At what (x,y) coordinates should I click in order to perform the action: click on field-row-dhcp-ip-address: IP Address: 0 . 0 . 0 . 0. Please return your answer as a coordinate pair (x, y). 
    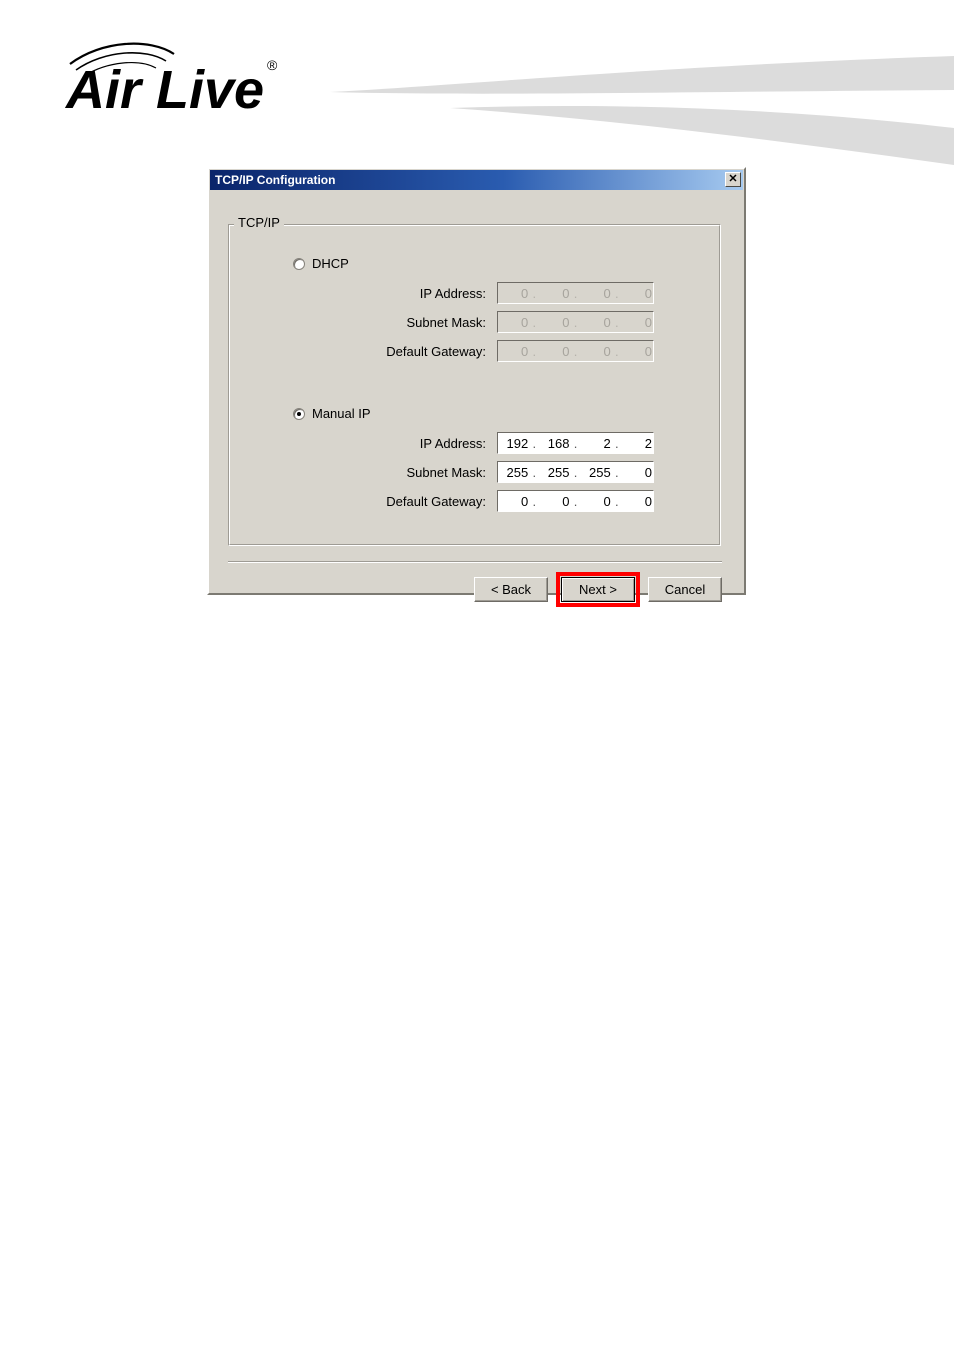
    Looking at the image, I should click on (510, 293).